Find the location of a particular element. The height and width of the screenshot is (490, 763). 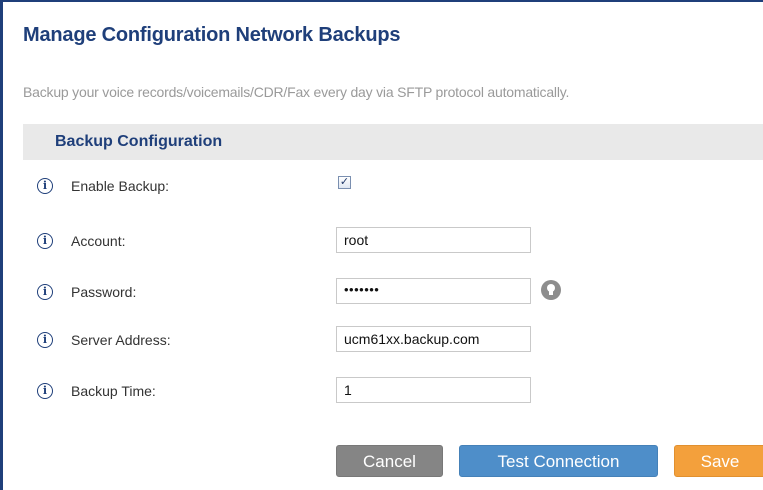

server-address-label: Server Address: is located at coordinates (121, 340).